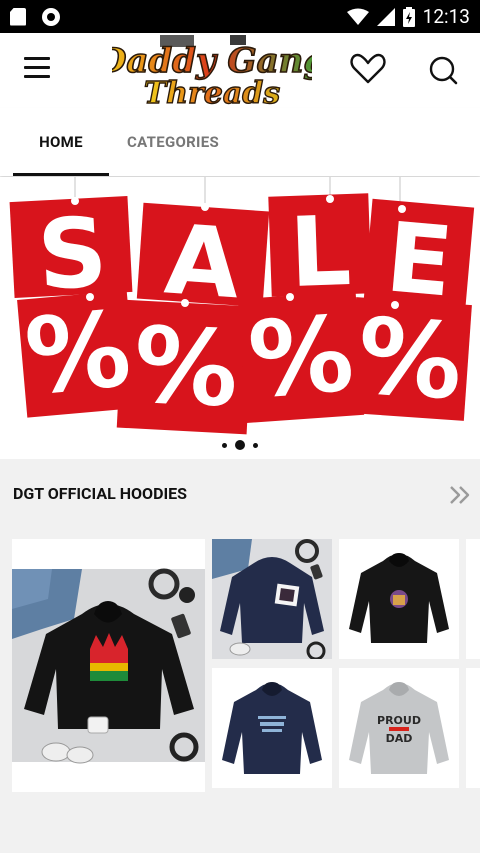 The width and height of the screenshot is (480, 853). I want to click on logo-line1: Daddy Gang, so click(212, 61).